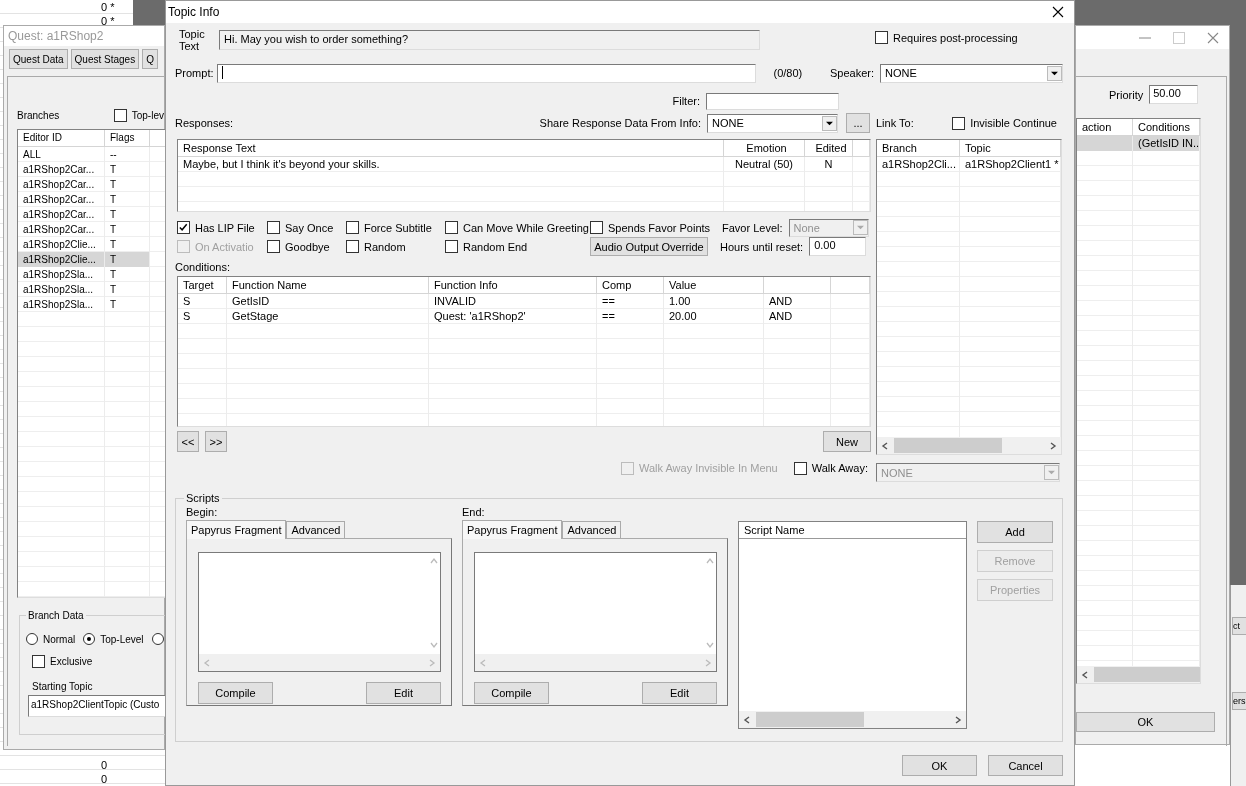  I want to click on button: ers, so click(1239, 701).